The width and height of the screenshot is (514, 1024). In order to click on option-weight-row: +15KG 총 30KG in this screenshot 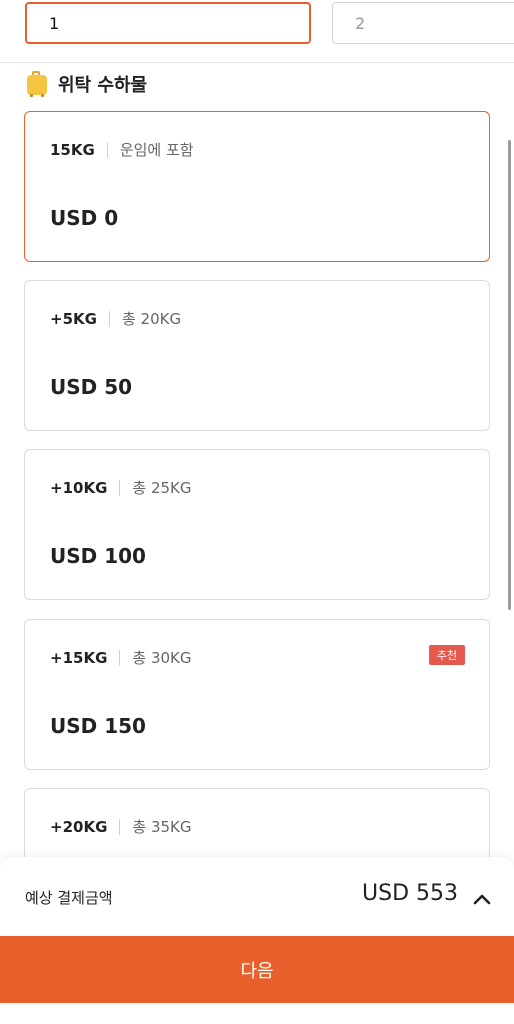, I will do `click(121, 657)`.